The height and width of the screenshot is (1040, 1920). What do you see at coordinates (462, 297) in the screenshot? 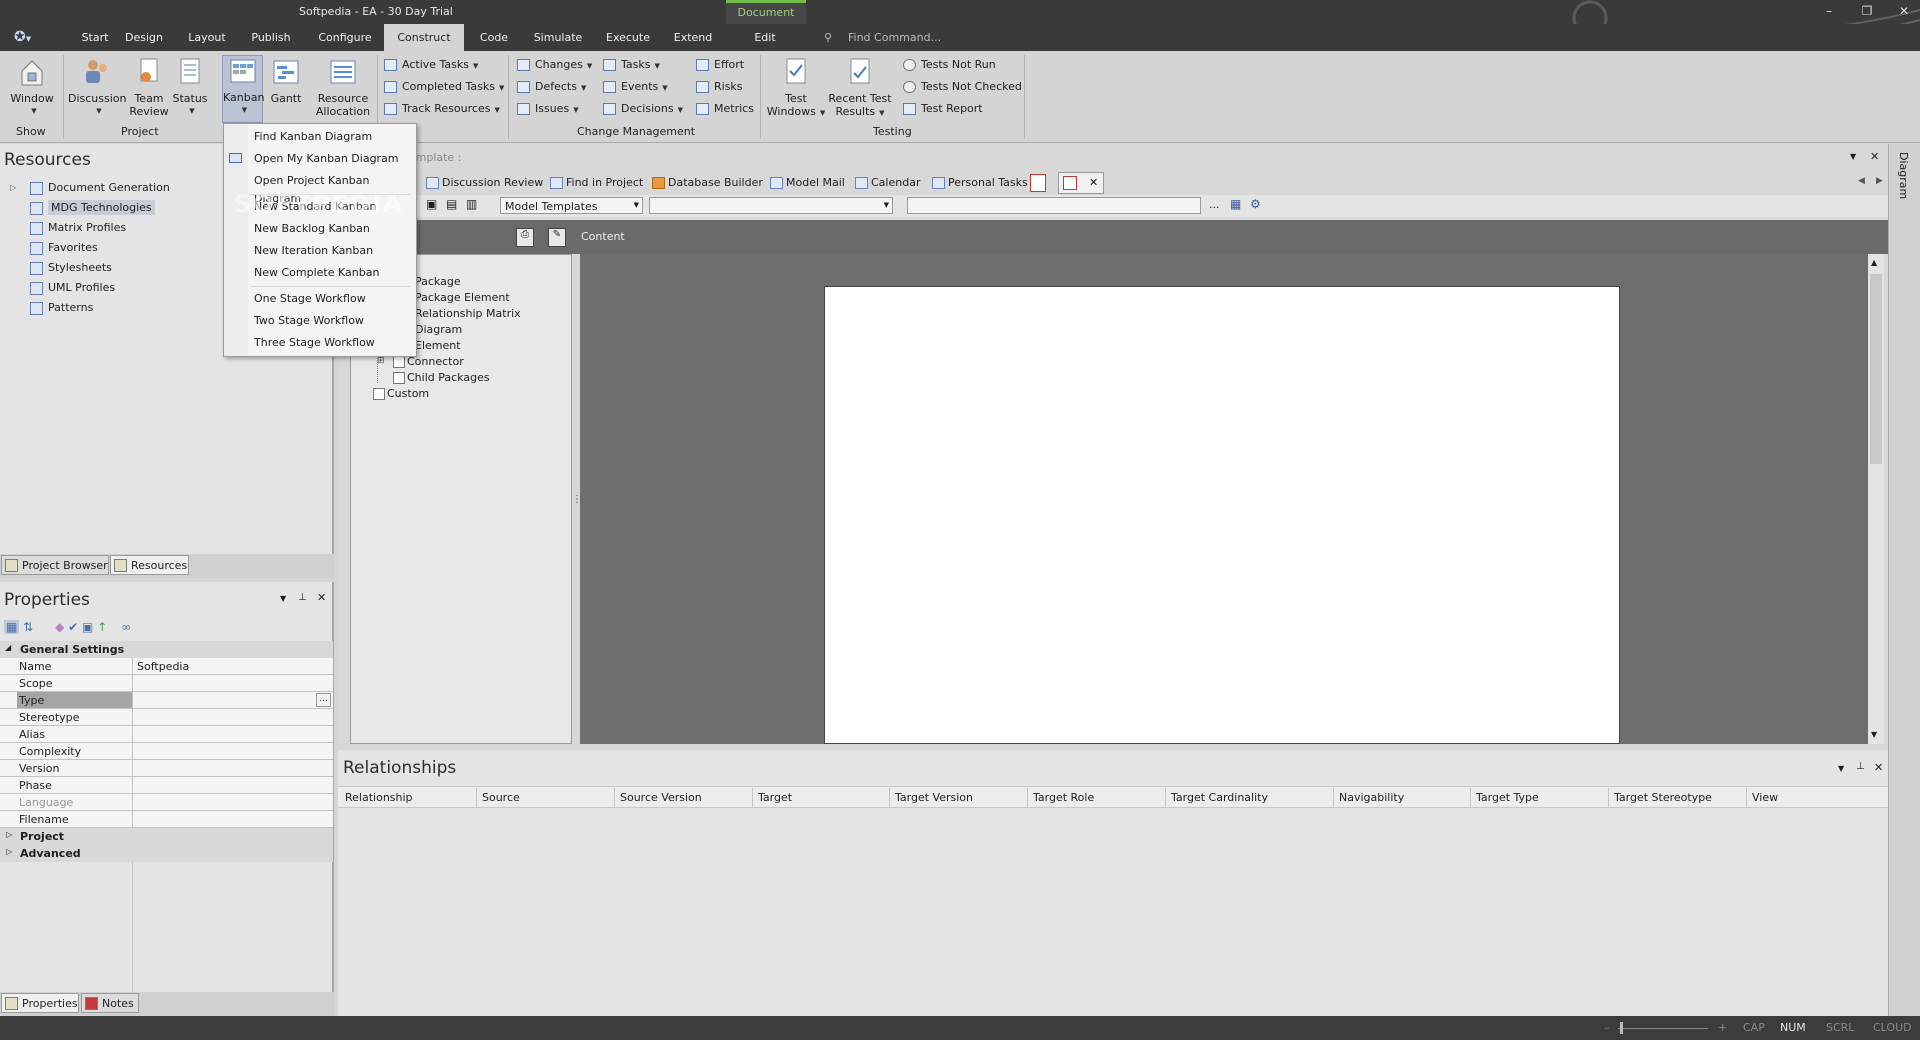
I see `tree-package-element: Package Element` at bounding box center [462, 297].